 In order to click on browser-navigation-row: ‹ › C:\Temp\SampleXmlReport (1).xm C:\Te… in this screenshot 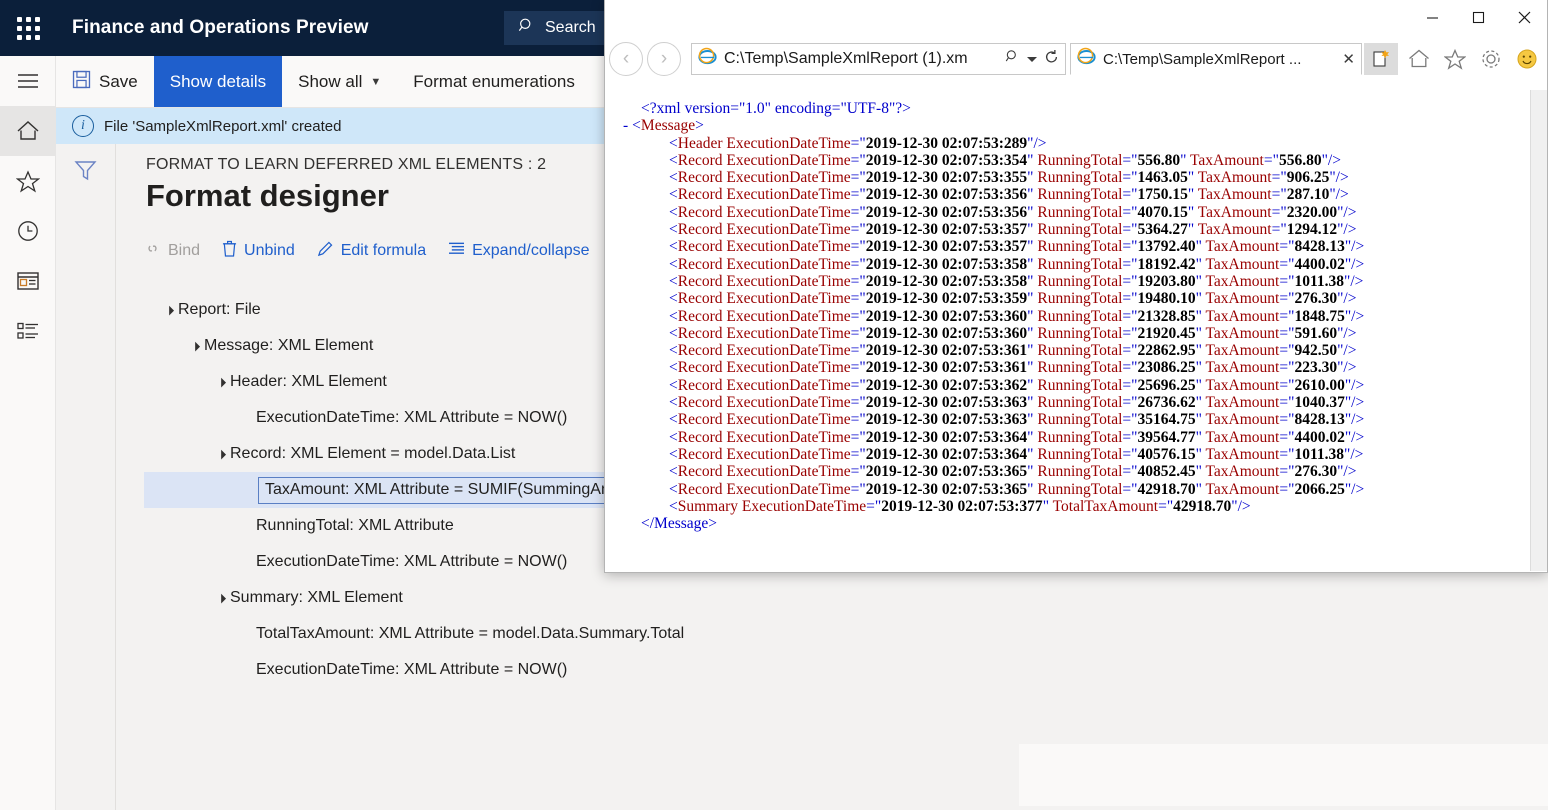, I will do `click(1073, 59)`.